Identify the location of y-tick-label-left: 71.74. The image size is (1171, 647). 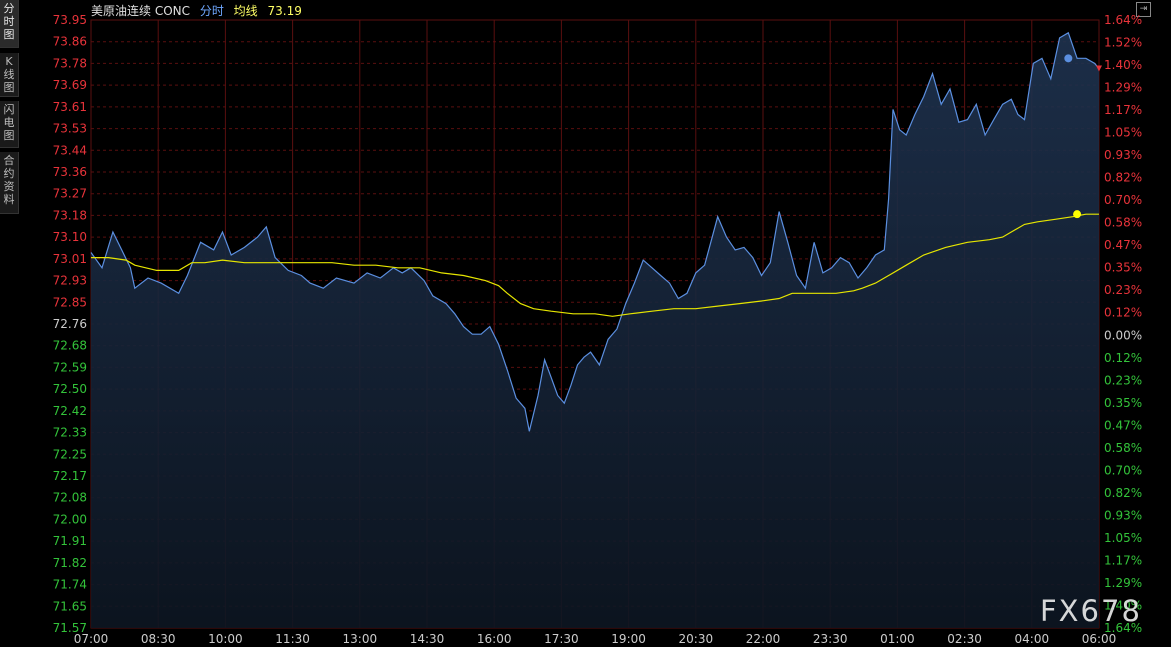
(70, 585).